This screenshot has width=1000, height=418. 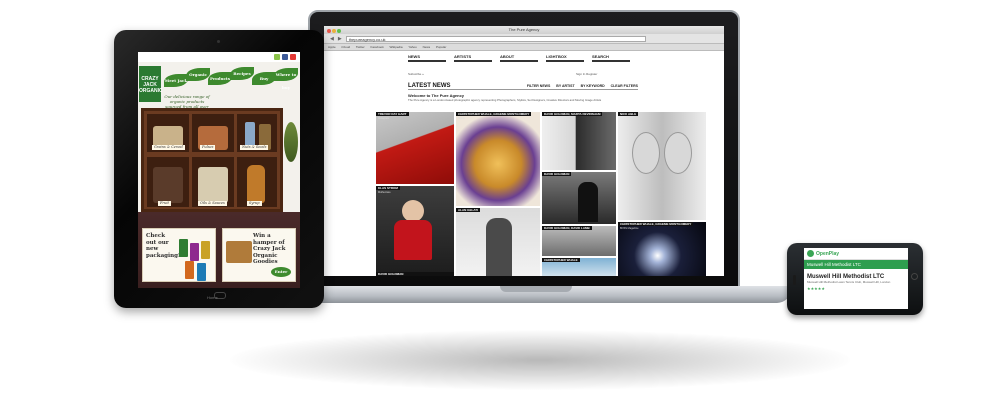 I want to click on browser-toolbar: ◀ ▶ thepureagency.co.uk, so click(x=524, y=39).